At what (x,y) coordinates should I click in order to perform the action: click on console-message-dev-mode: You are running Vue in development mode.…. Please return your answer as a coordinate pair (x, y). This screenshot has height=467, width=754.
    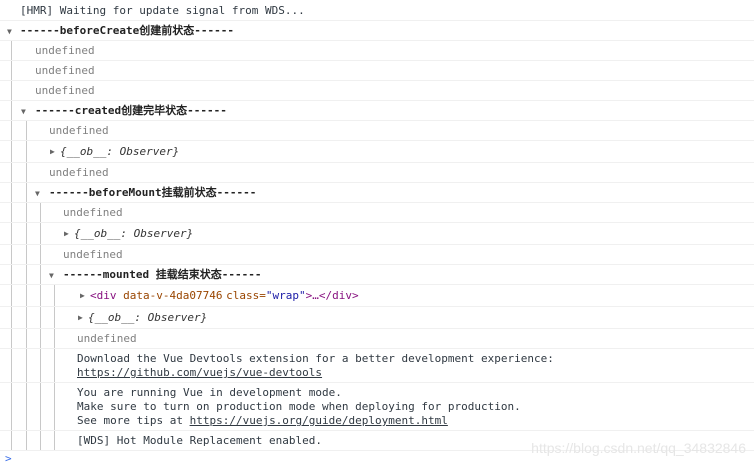
    Looking at the image, I should click on (377, 407).